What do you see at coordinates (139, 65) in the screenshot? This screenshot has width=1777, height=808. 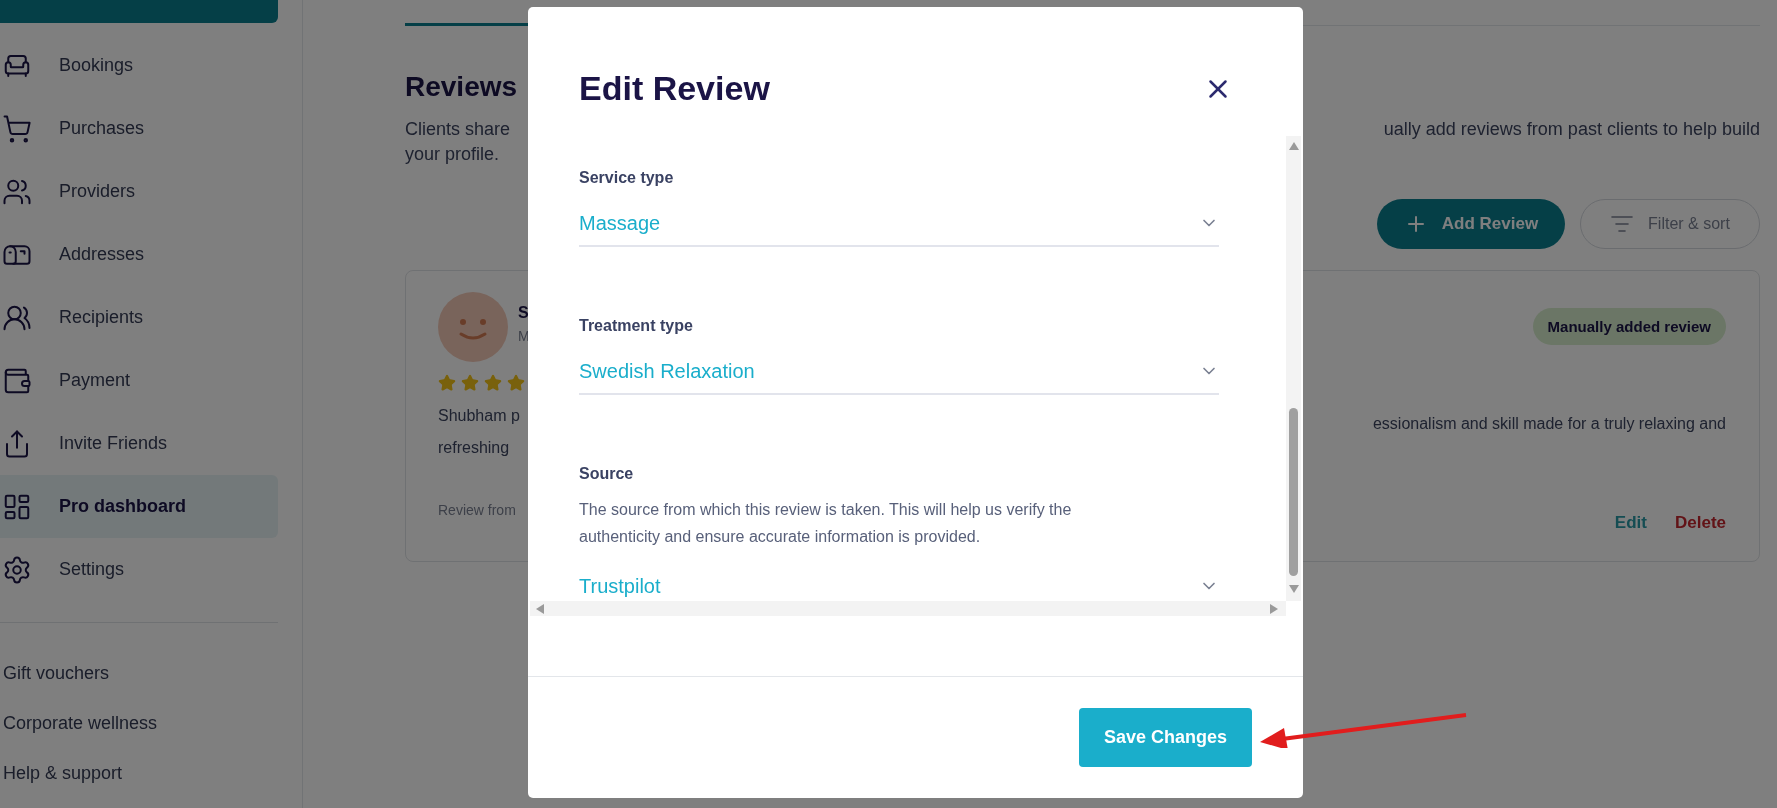 I see `sidebar-item: Bookings` at bounding box center [139, 65].